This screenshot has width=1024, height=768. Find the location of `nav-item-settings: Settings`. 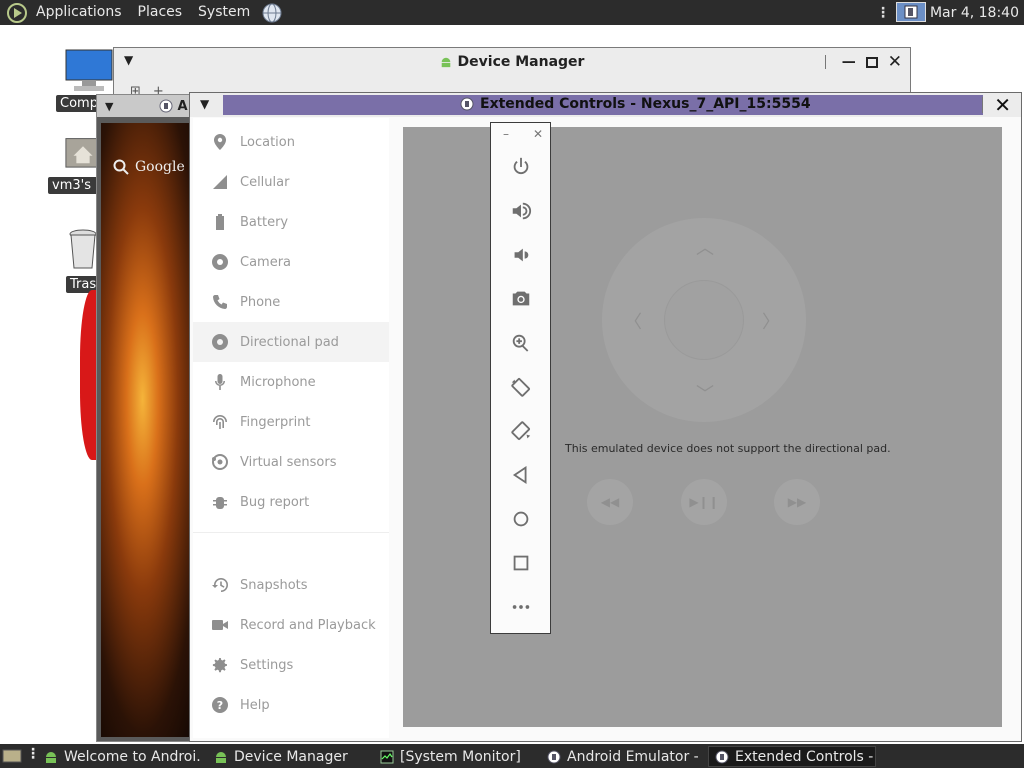

nav-item-settings: Settings is located at coordinates (291, 665).